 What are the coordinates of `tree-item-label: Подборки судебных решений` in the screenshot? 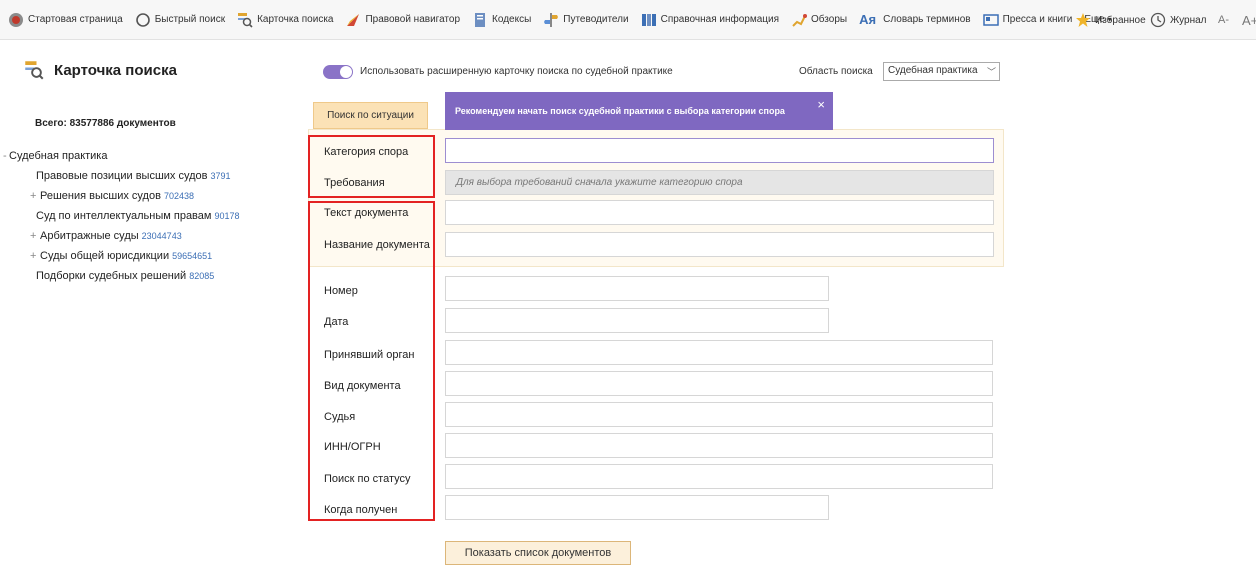 It's located at (111, 276).